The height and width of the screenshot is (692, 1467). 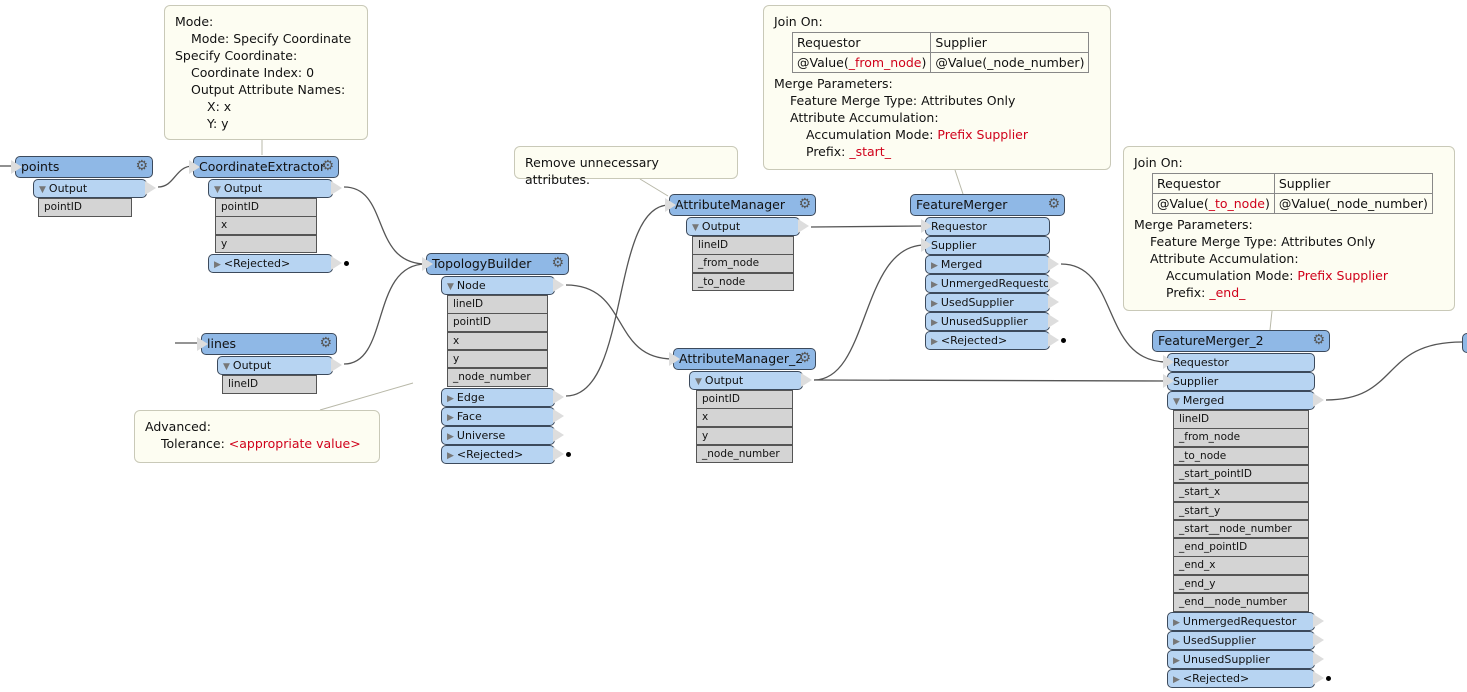 I want to click on output-port: ▶ Merged, so click(x=987, y=264).